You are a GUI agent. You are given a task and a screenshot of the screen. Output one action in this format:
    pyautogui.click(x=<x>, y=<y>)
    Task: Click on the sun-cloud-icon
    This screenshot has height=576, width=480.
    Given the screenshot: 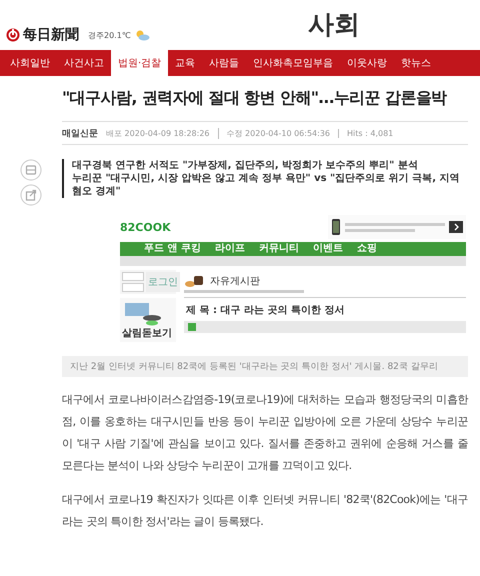 What is the action you would take?
    pyautogui.click(x=142, y=35)
    